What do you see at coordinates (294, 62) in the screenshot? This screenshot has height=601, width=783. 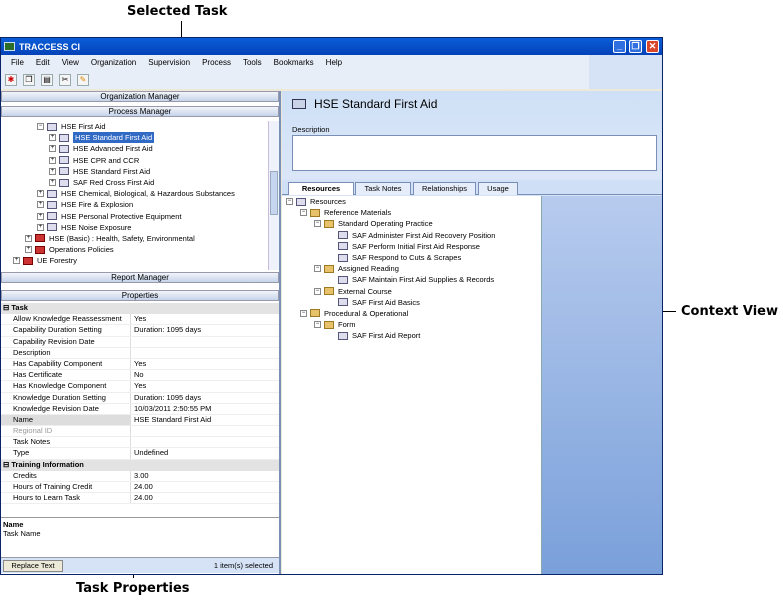 I see `menu-bookmarks: Bookmarks` at bounding box center [294, 62].